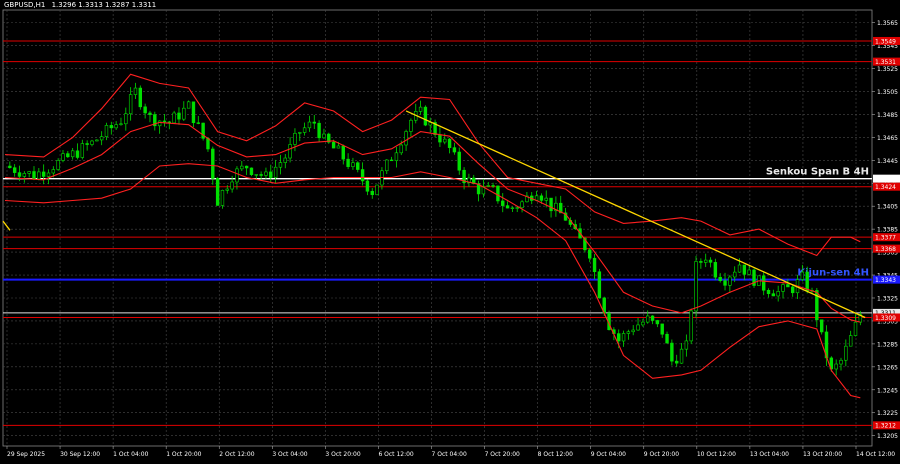  What do you see at coordinates (887, 390) in the screenshot?
I see `y-tick-label: 1.3245` at bounding box center [887, 390].